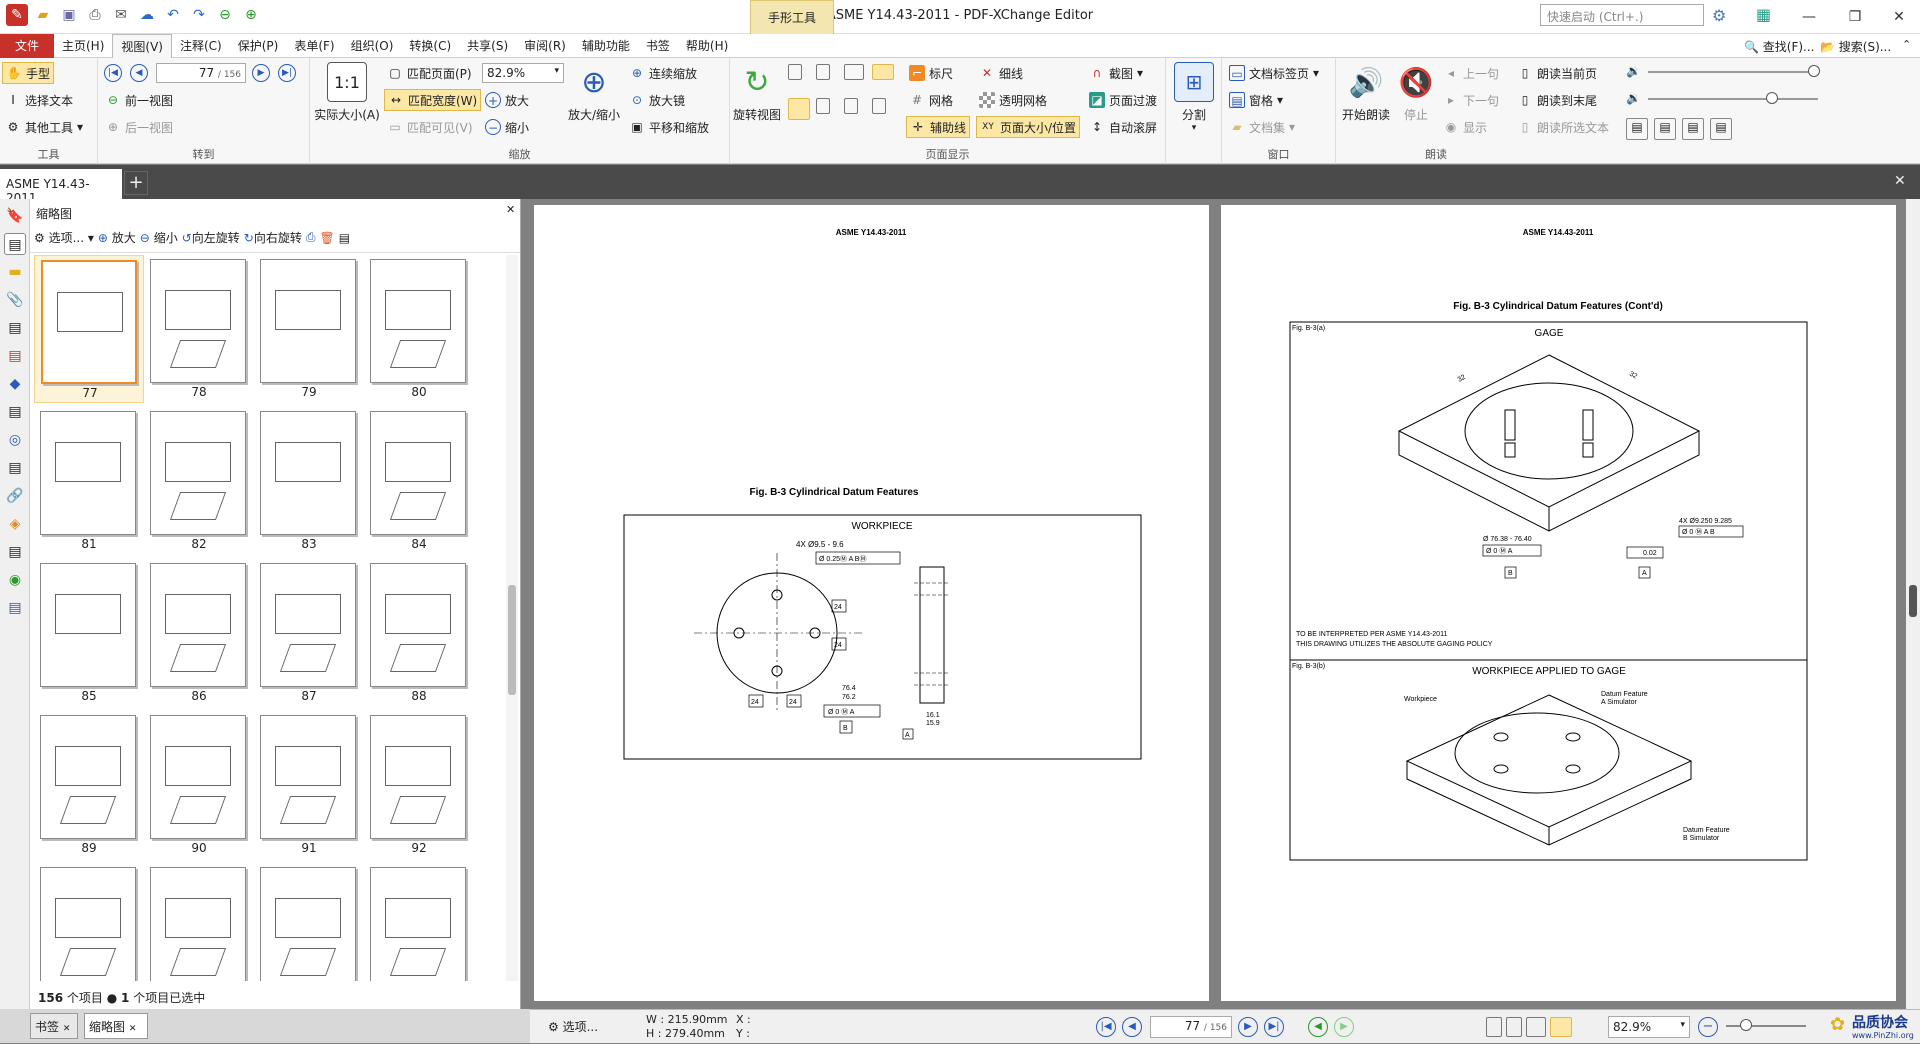 This screenshot has width=1920, height=1044. What do you see at coordinates (1763, 14) in the screenshot?
I see `fullscreen-icon: ▦` at bounding box center [1763, 14].